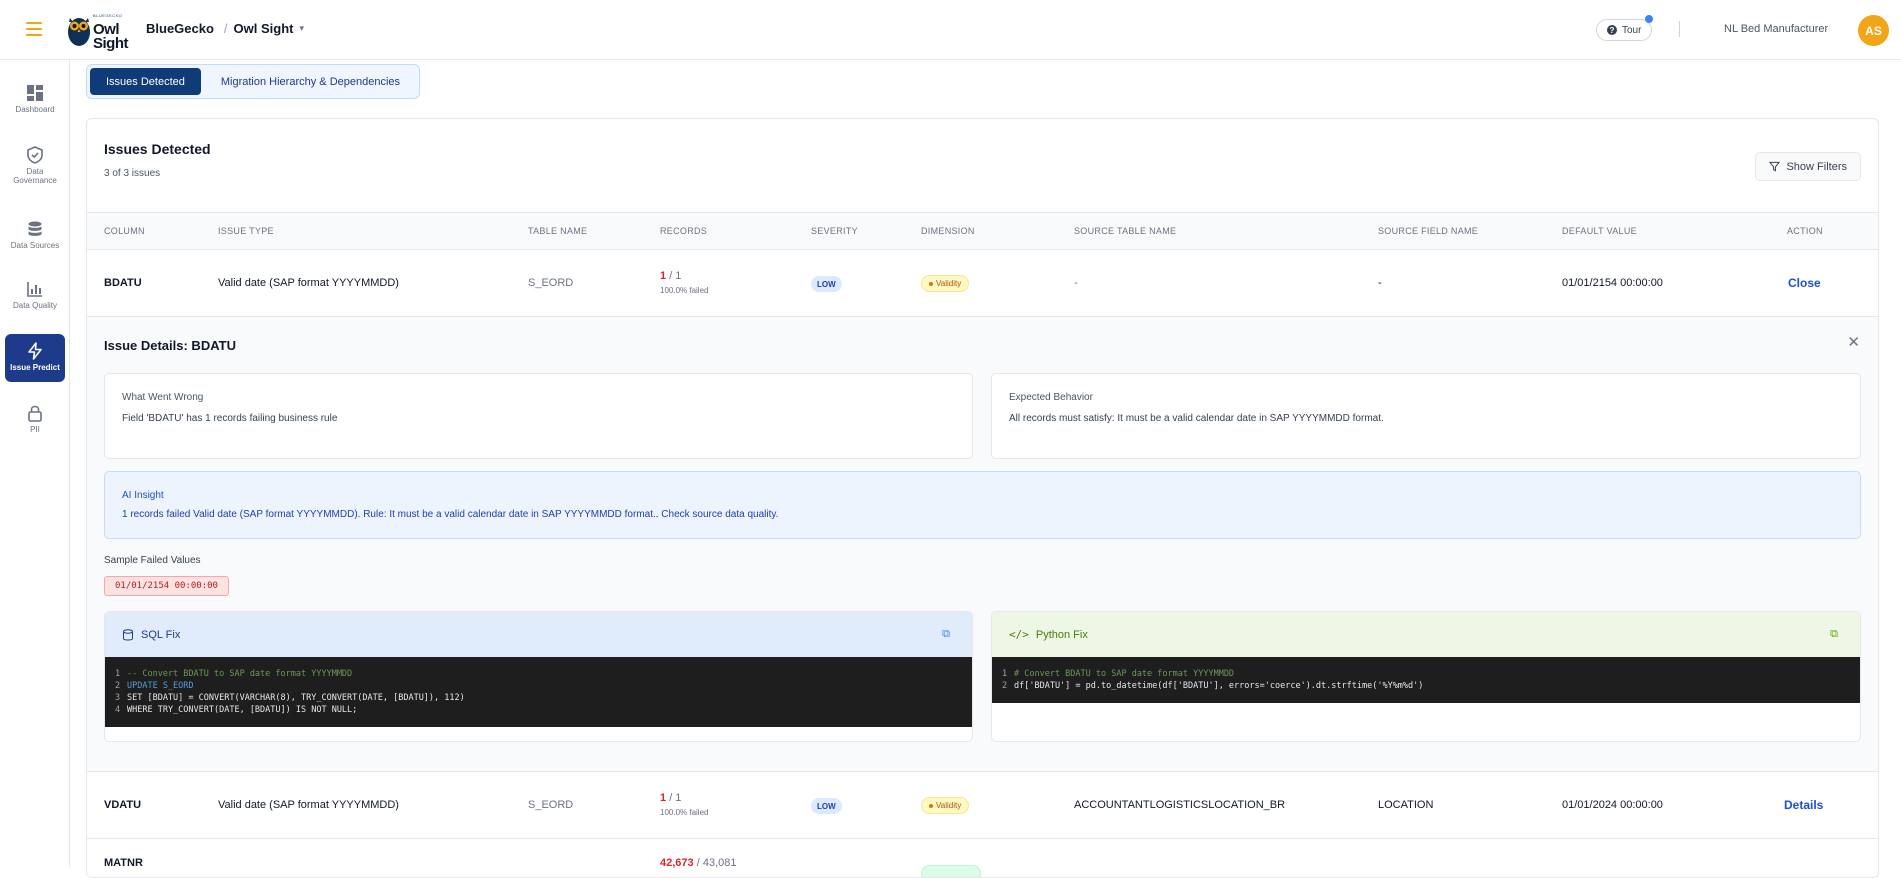 This screenshot has height=878, width=1901. Describe the element at coordinates (663, 798) in the screenshot. I see `records-failed: 1` at that location.